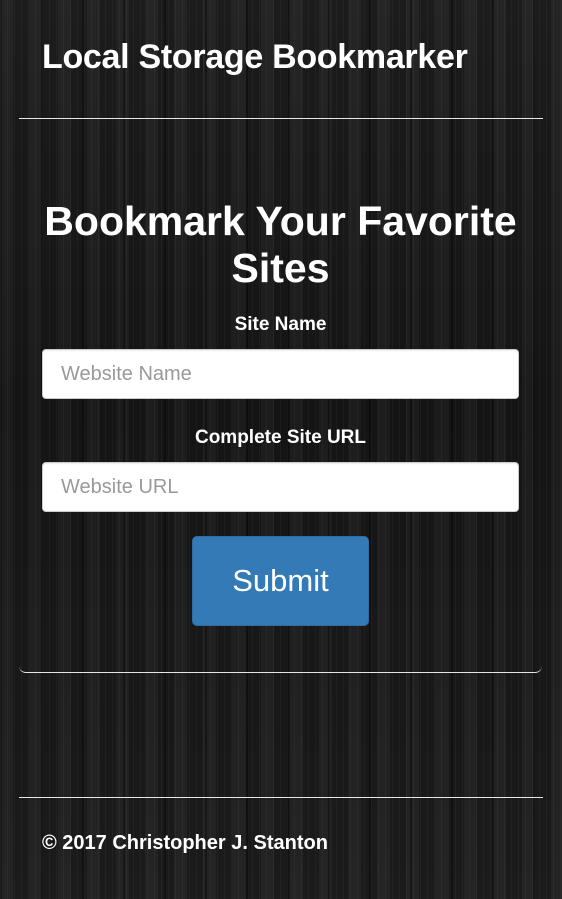 The image size is (562, 899). I want to click on app-title: Local Storage Bookmarker, so click(255, 57).